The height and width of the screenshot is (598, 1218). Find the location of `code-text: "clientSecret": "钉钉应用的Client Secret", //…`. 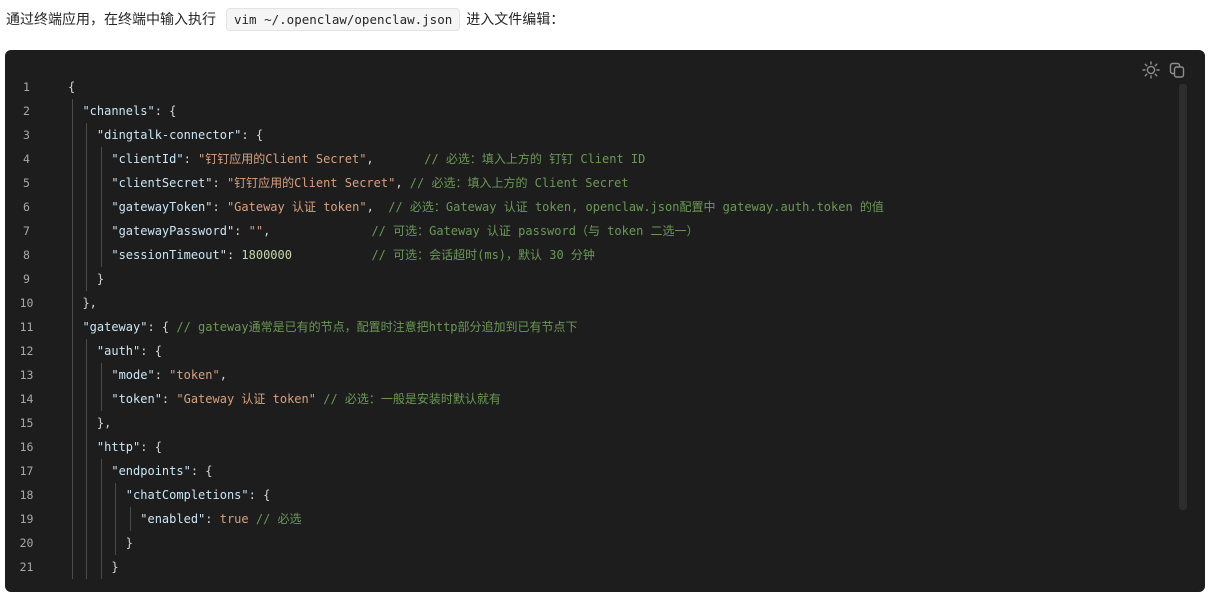

code-text: "clientSecret": "钉钉应用的Client Secret", //… is located at coordinates (369, 183).